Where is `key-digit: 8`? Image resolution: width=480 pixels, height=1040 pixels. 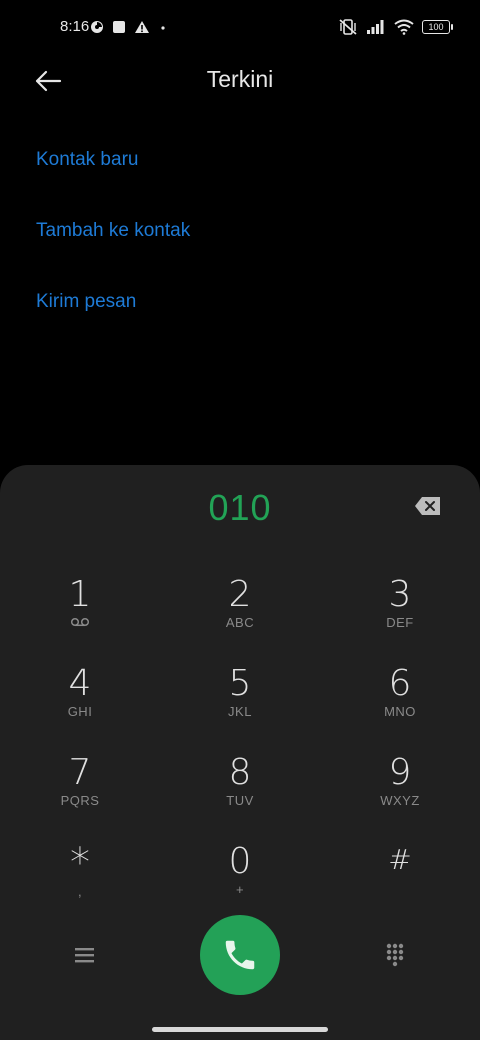 key-digit: 8 is located at coordinates (240, 772).